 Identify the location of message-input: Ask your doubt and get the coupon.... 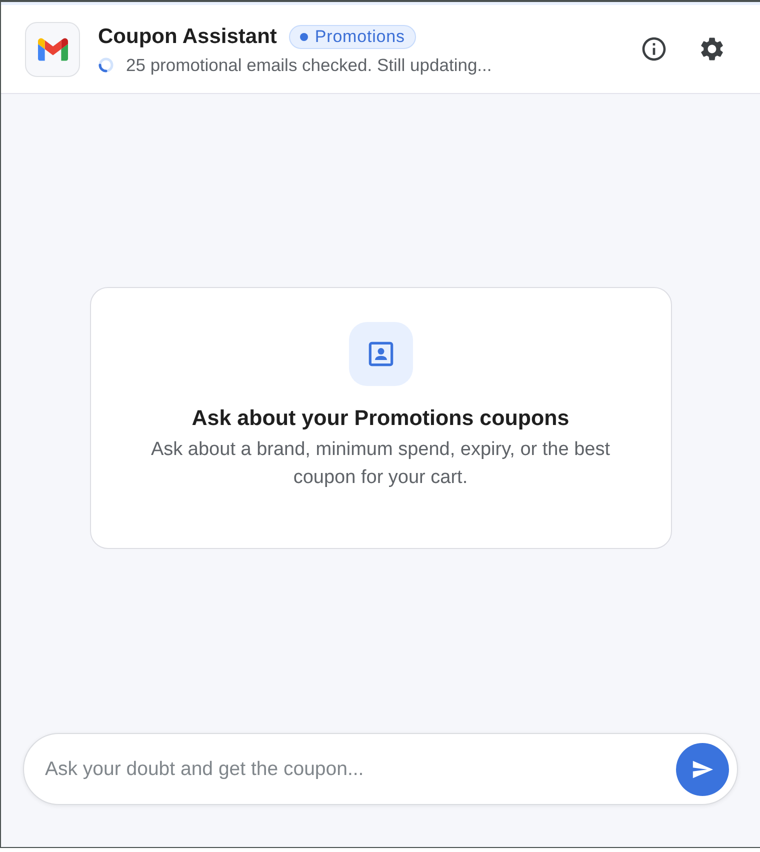
(355, 769).